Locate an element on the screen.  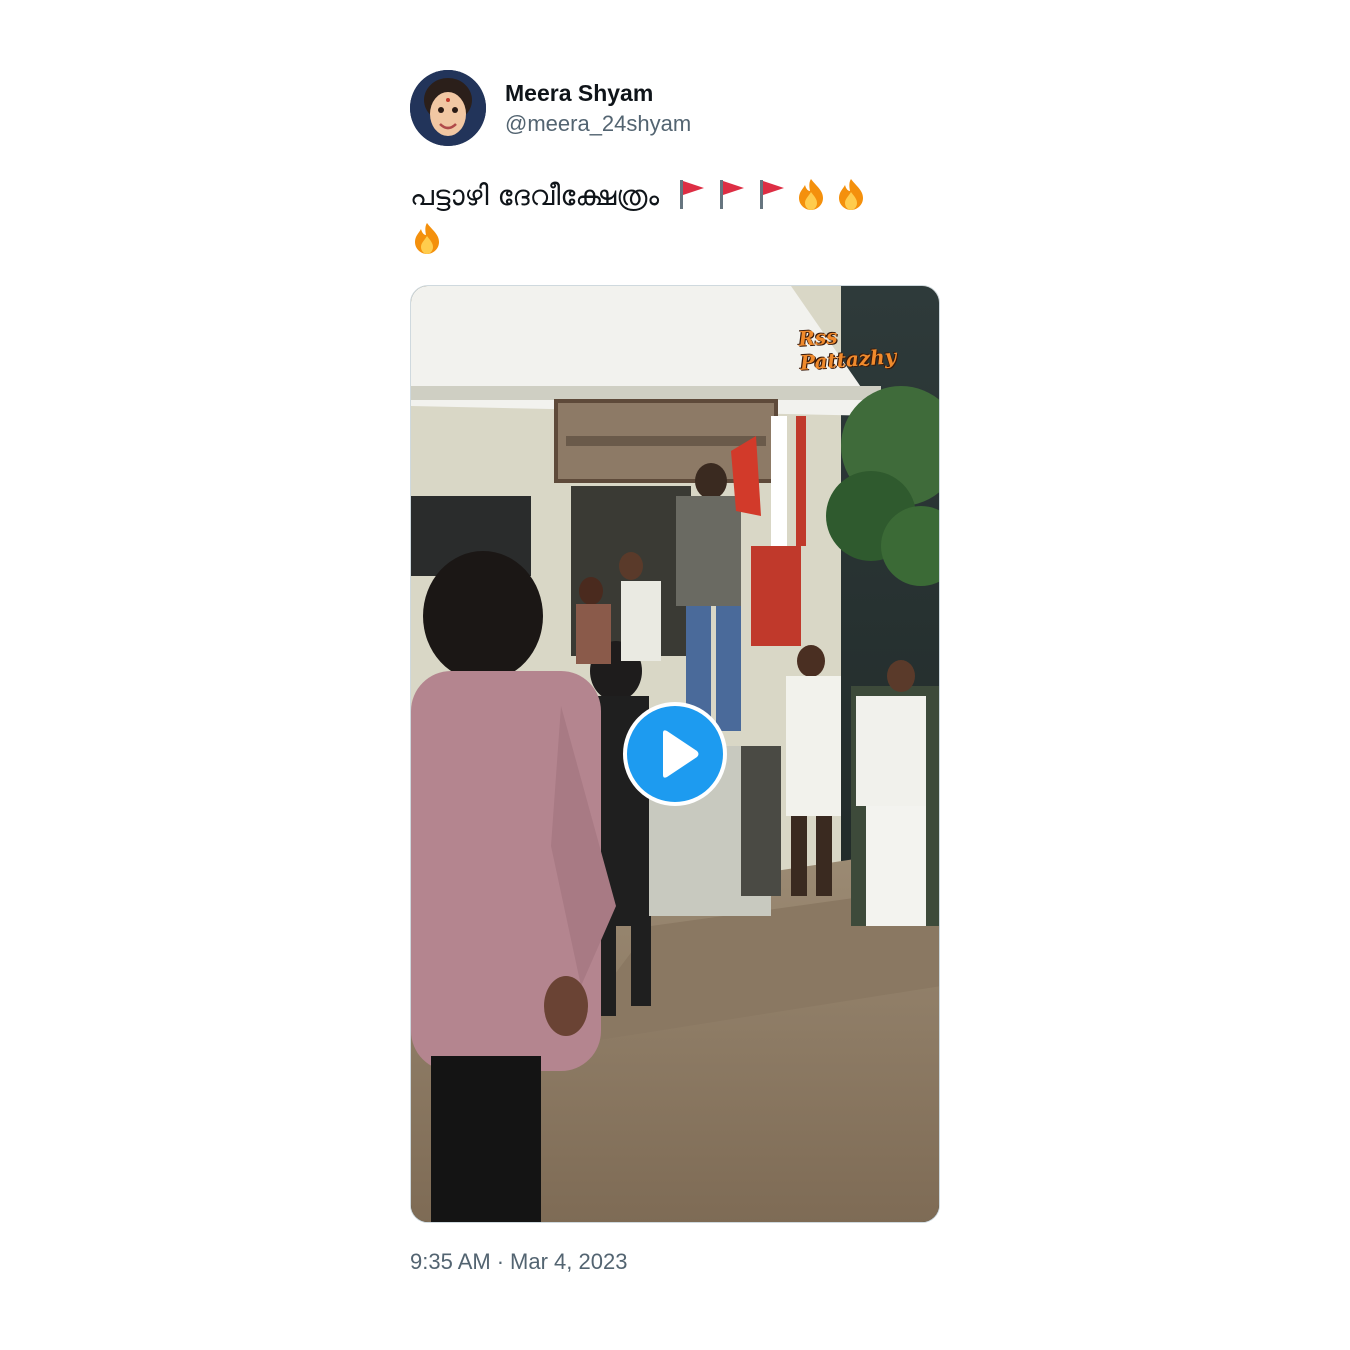
tweet-text-body: പട്ടാഴി ദേവീക്ഷേത്രം is located at coordinates (535, 195).